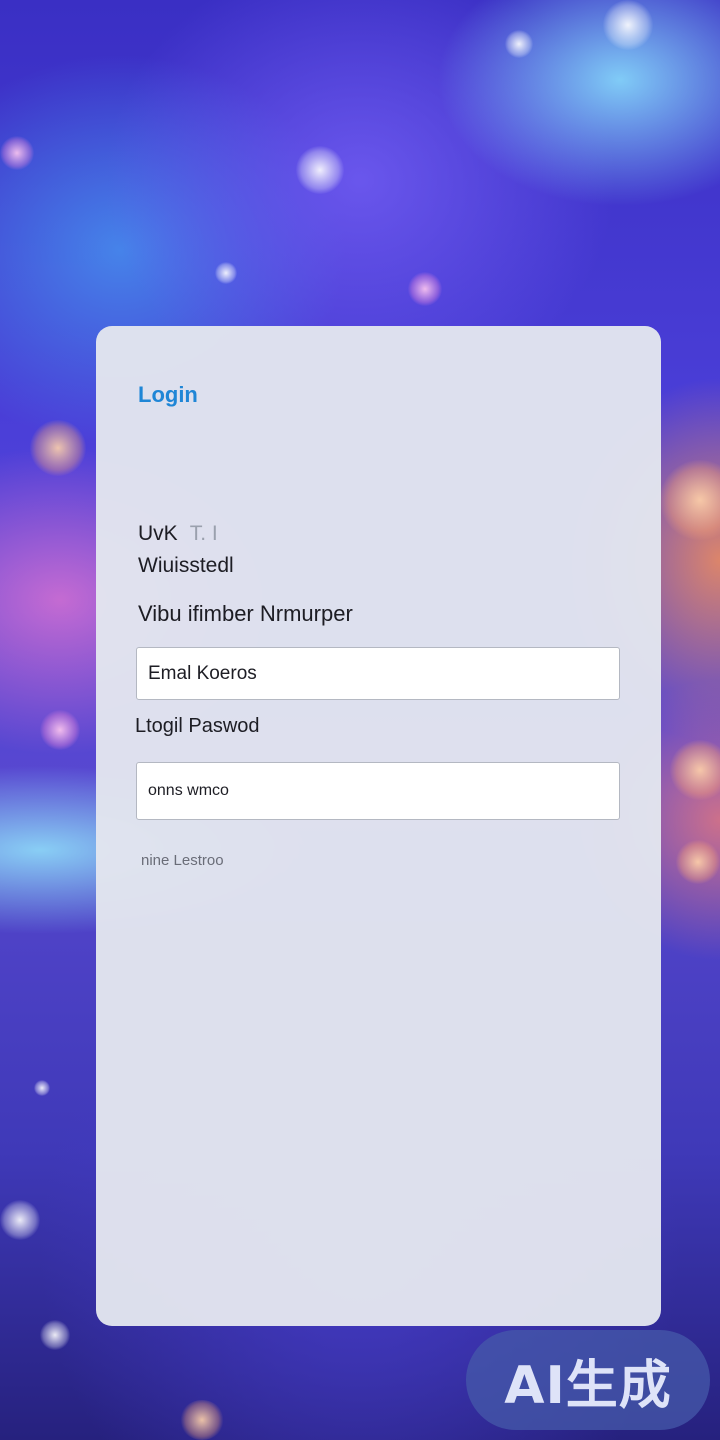 The height and width of the screenshot is (1440, 720). I want to click on password-label: Ltogil Paswod, so click(197, 726).